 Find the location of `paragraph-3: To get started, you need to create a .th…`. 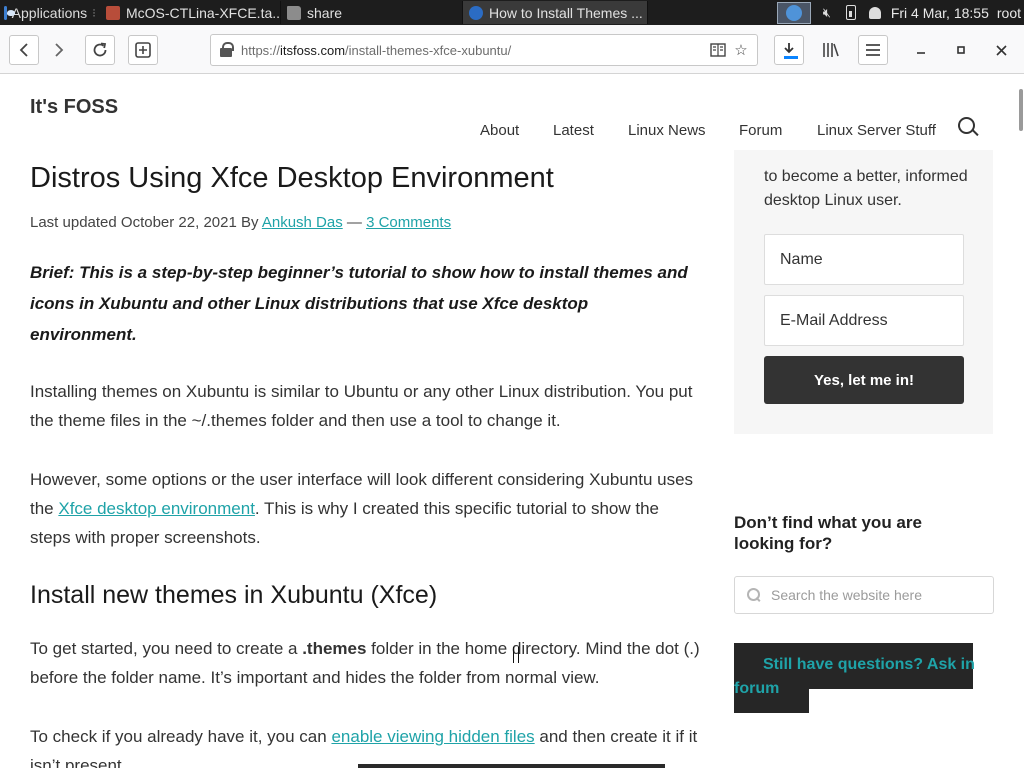

paragraph-3: To get started, you need to create a .th… is located at coordinates (365, 663).